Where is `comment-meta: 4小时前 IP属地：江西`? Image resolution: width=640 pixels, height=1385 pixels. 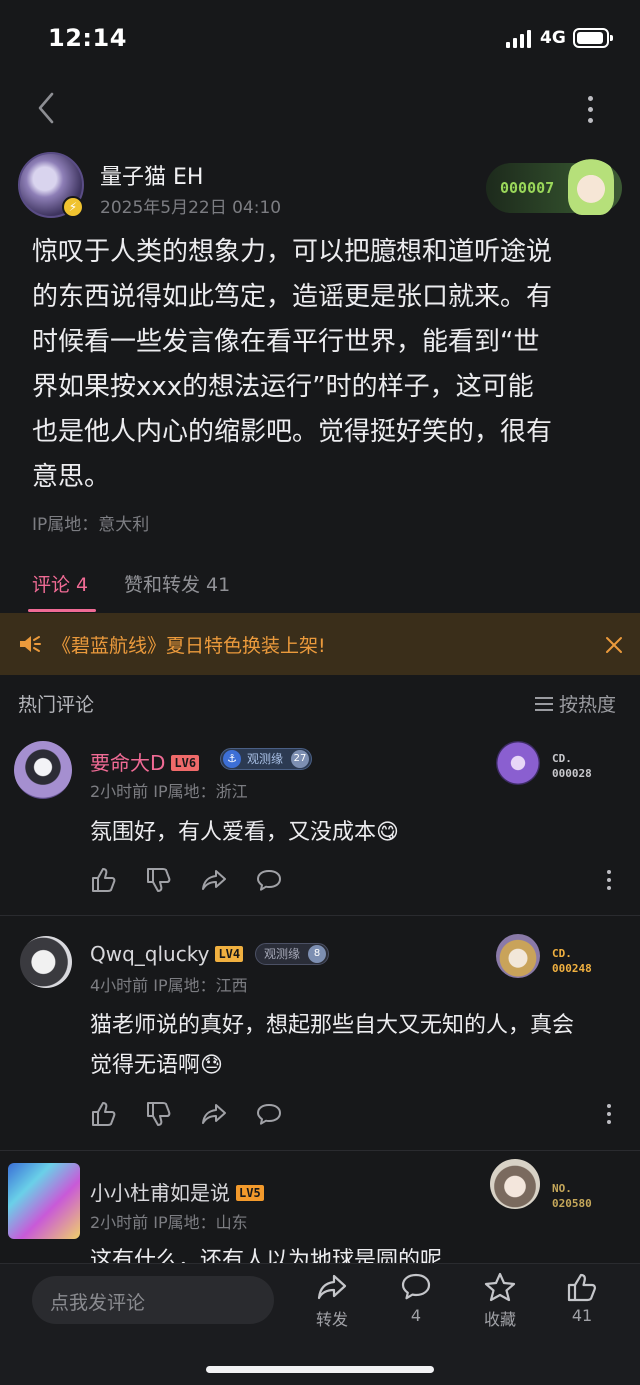
comment-meta: 4小时前 IP属地：江西 is located at coordinates (169, 985).